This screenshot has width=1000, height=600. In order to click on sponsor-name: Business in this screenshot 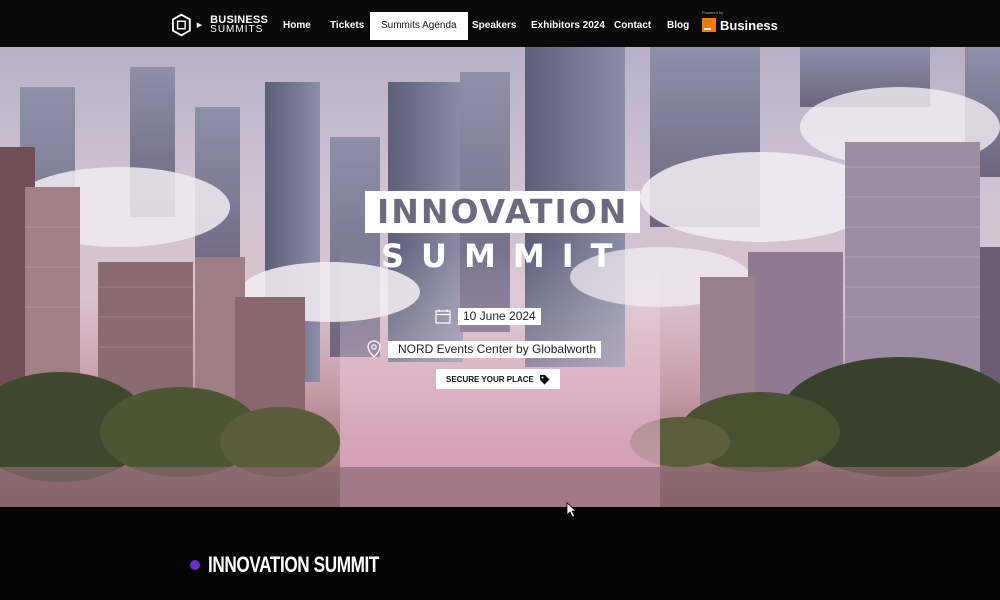, I will do `click(749, 25)`.